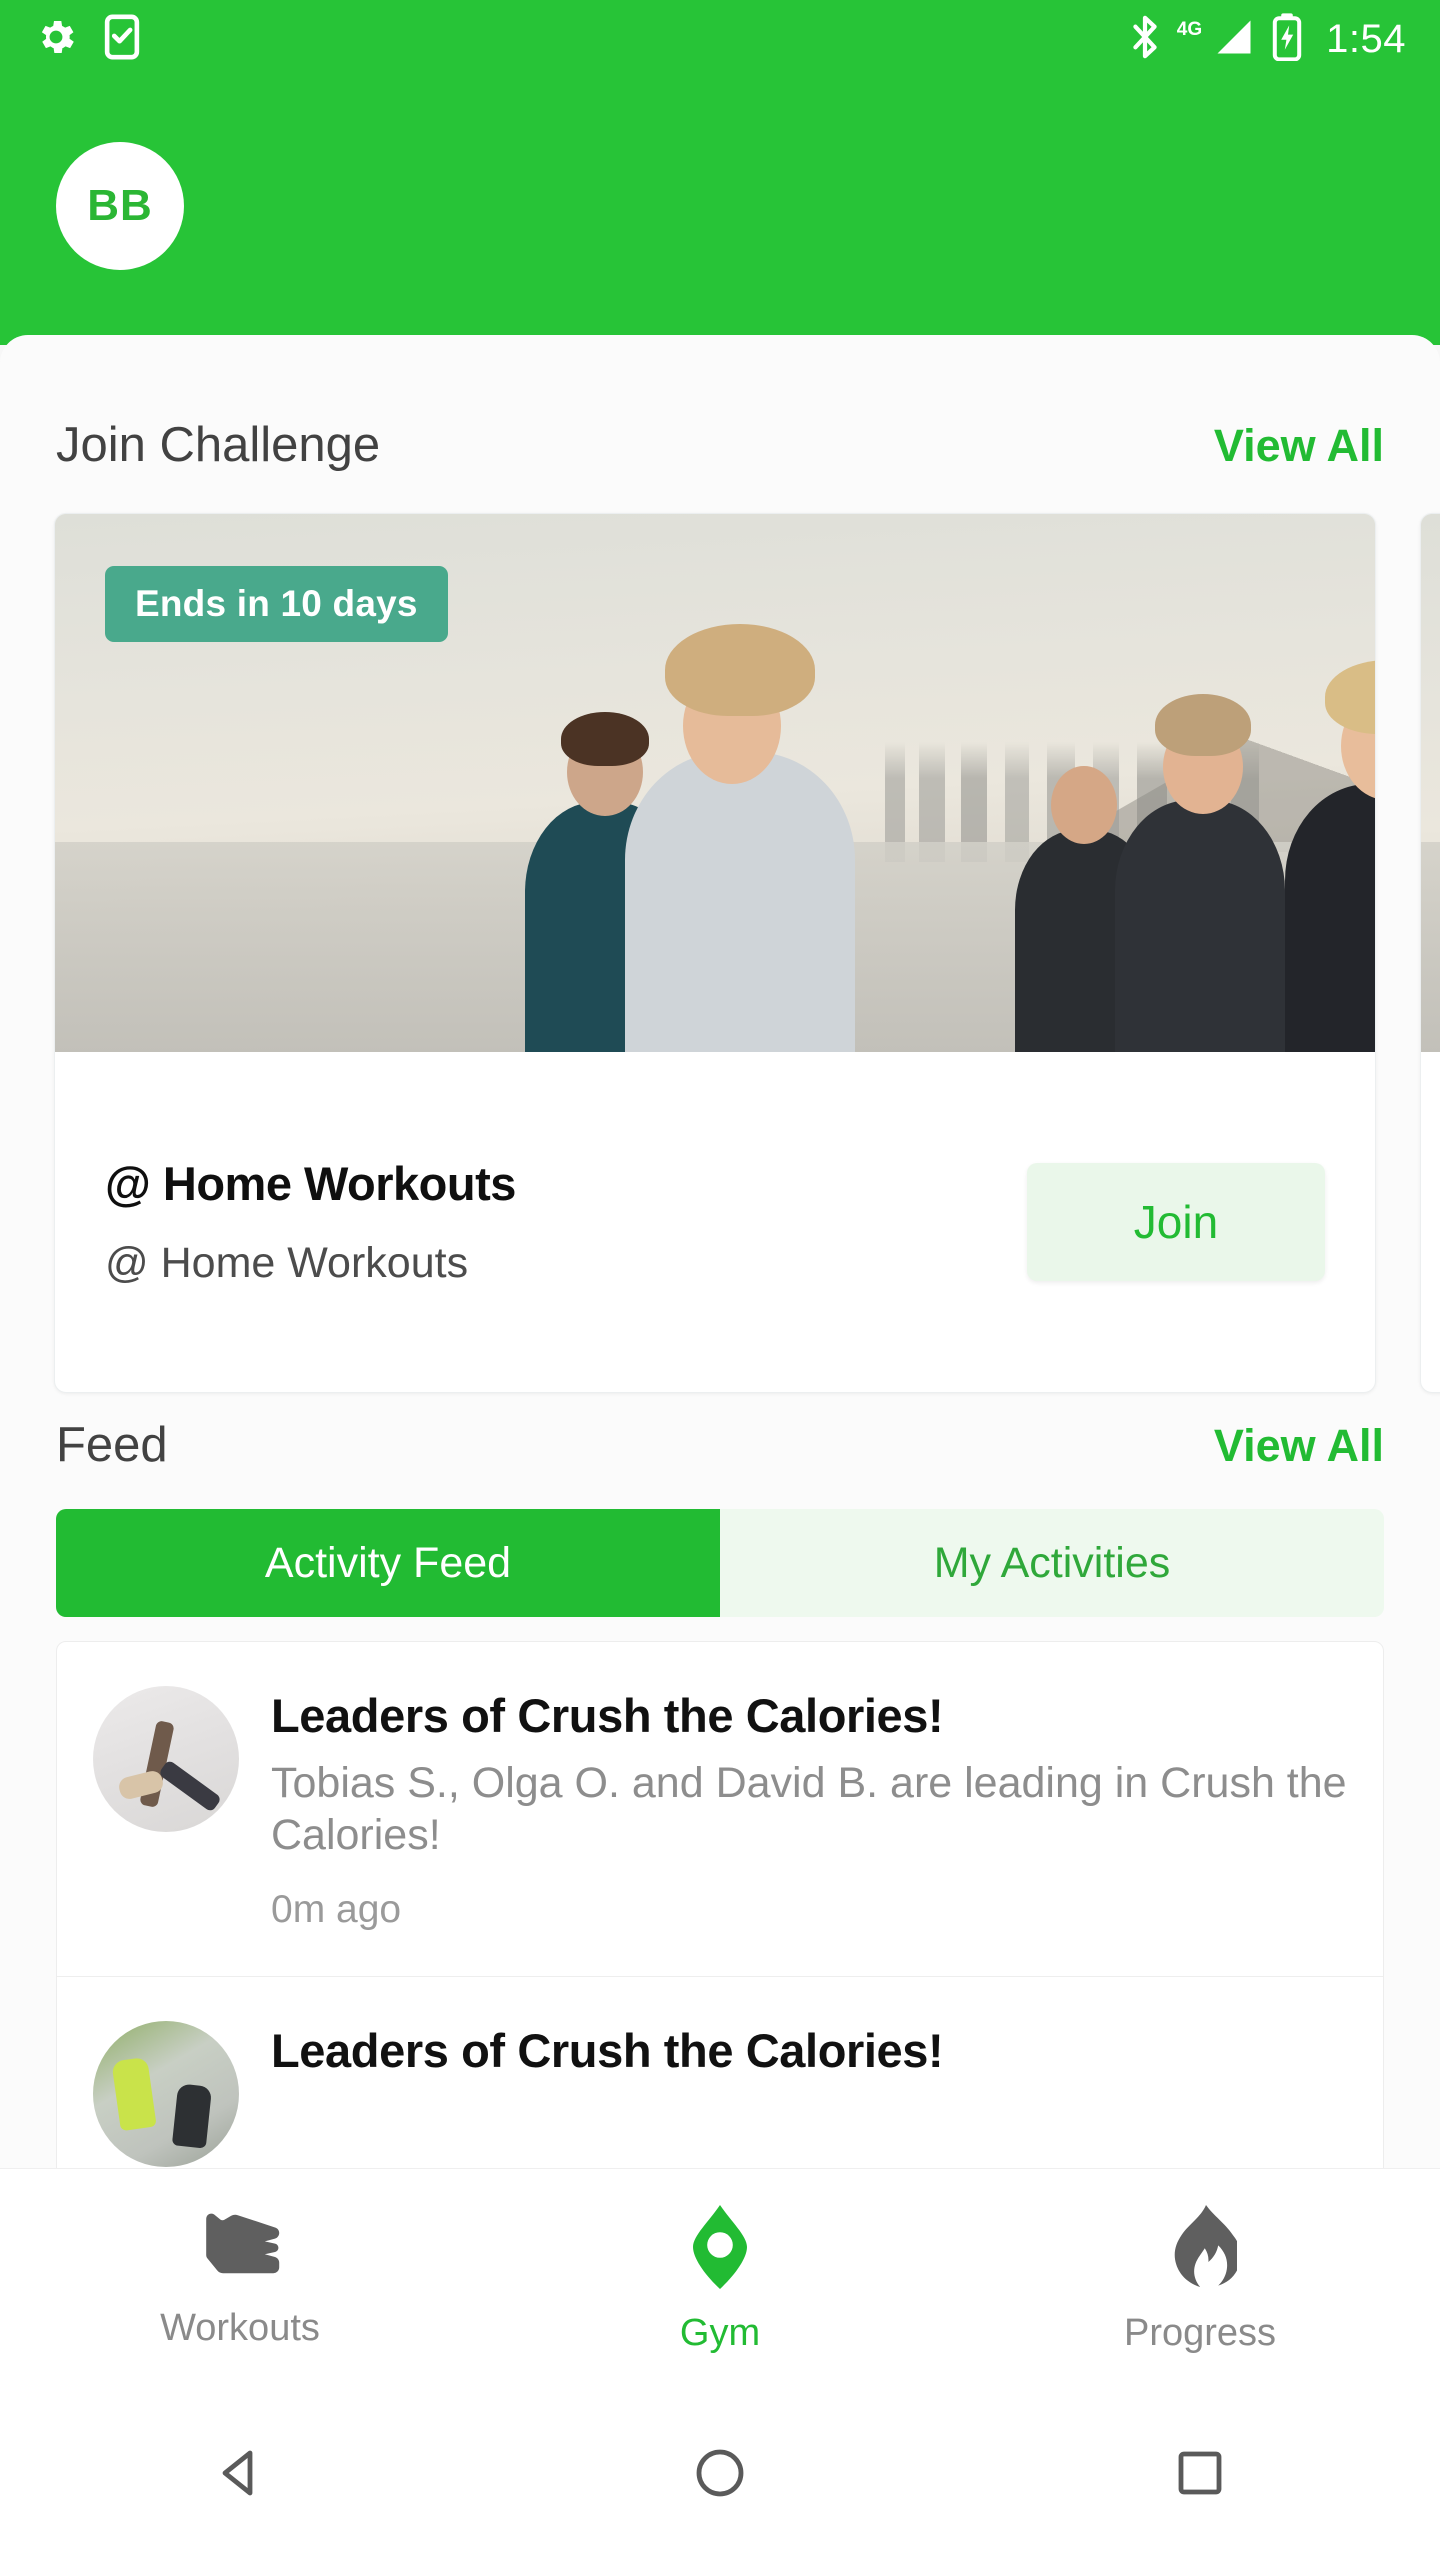 This screenshot has width=1440, height=2560. I want to click on feed-item: Leaders of Crush the Calories!, so click(720, 2085).